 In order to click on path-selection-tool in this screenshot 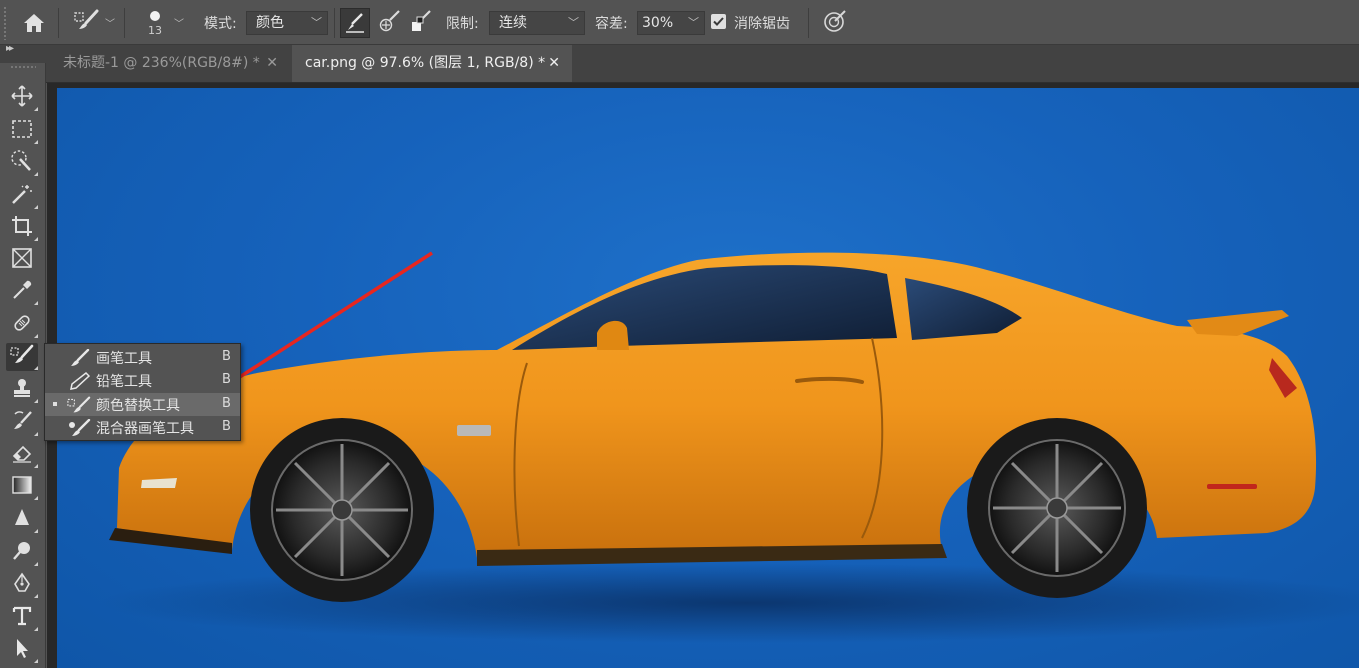, I will do `click(22, 650)`.